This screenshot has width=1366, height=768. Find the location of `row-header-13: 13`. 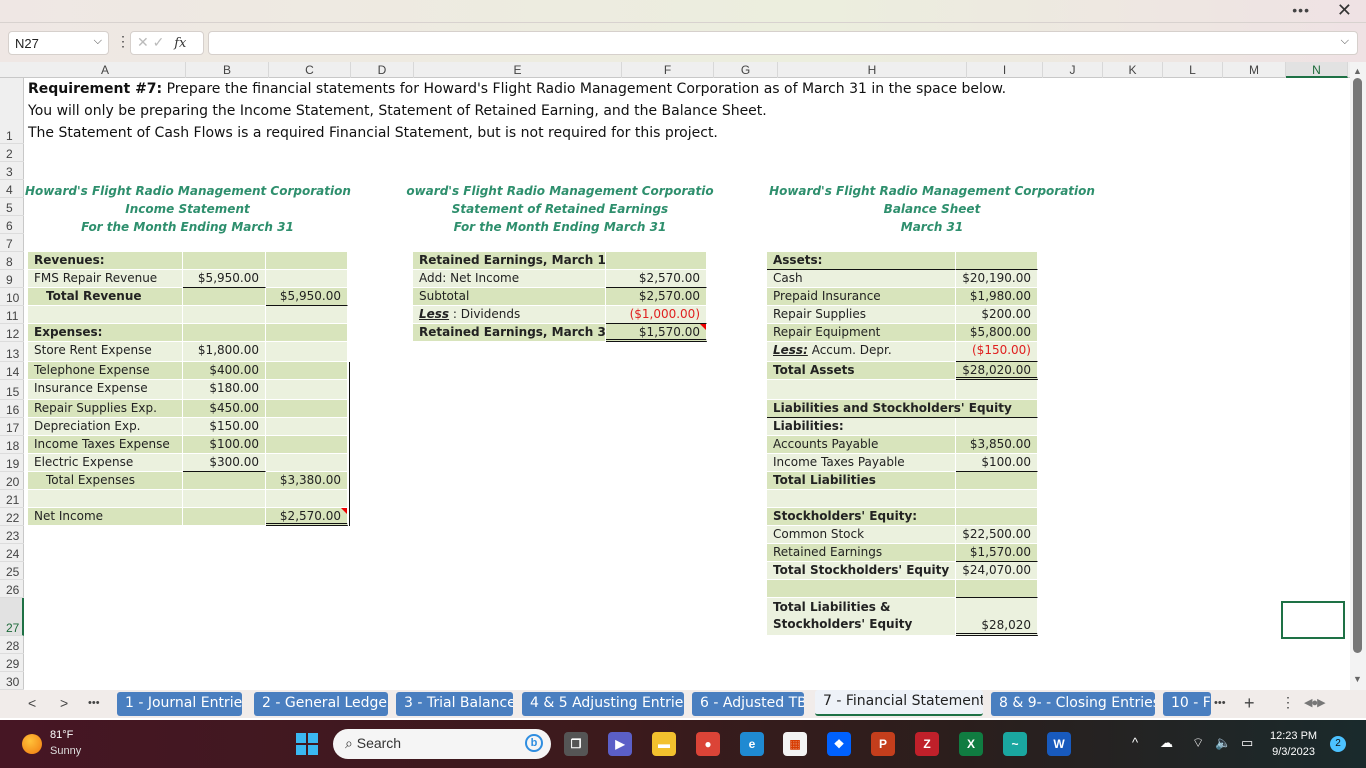

row-header-13: 13 is located at coordinates (12, 352).